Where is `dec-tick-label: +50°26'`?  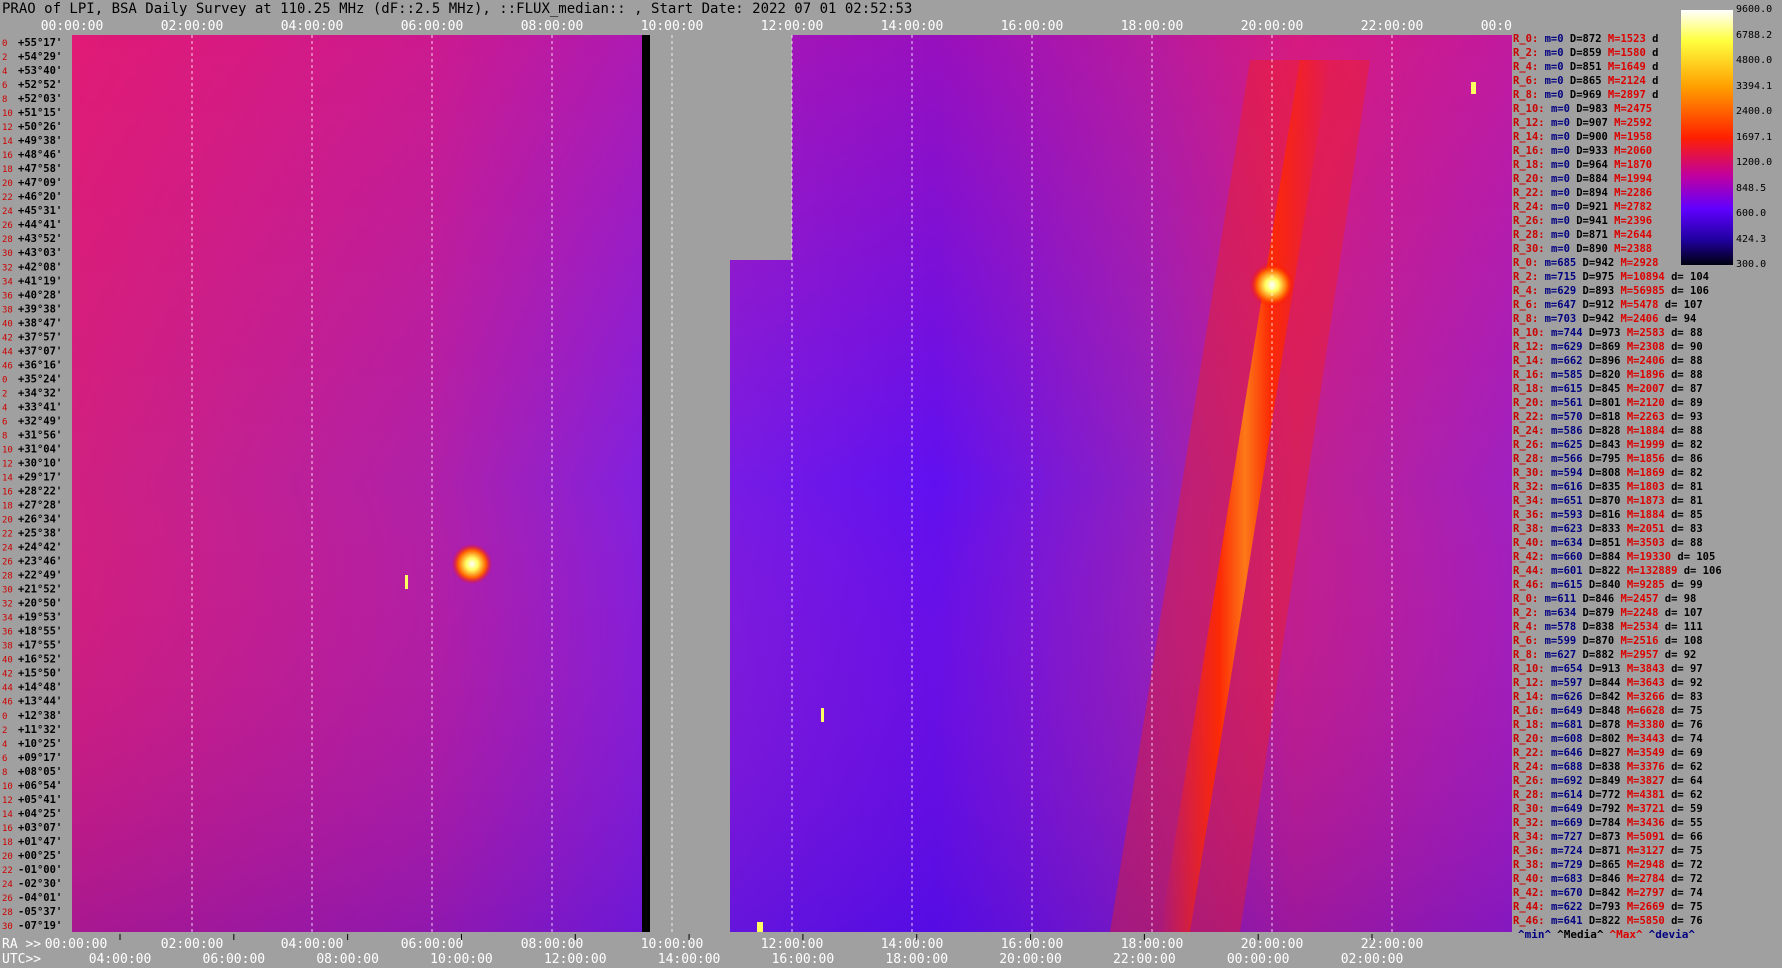
dec-tick-label: +50°26' is located at coordinates (40, 127).